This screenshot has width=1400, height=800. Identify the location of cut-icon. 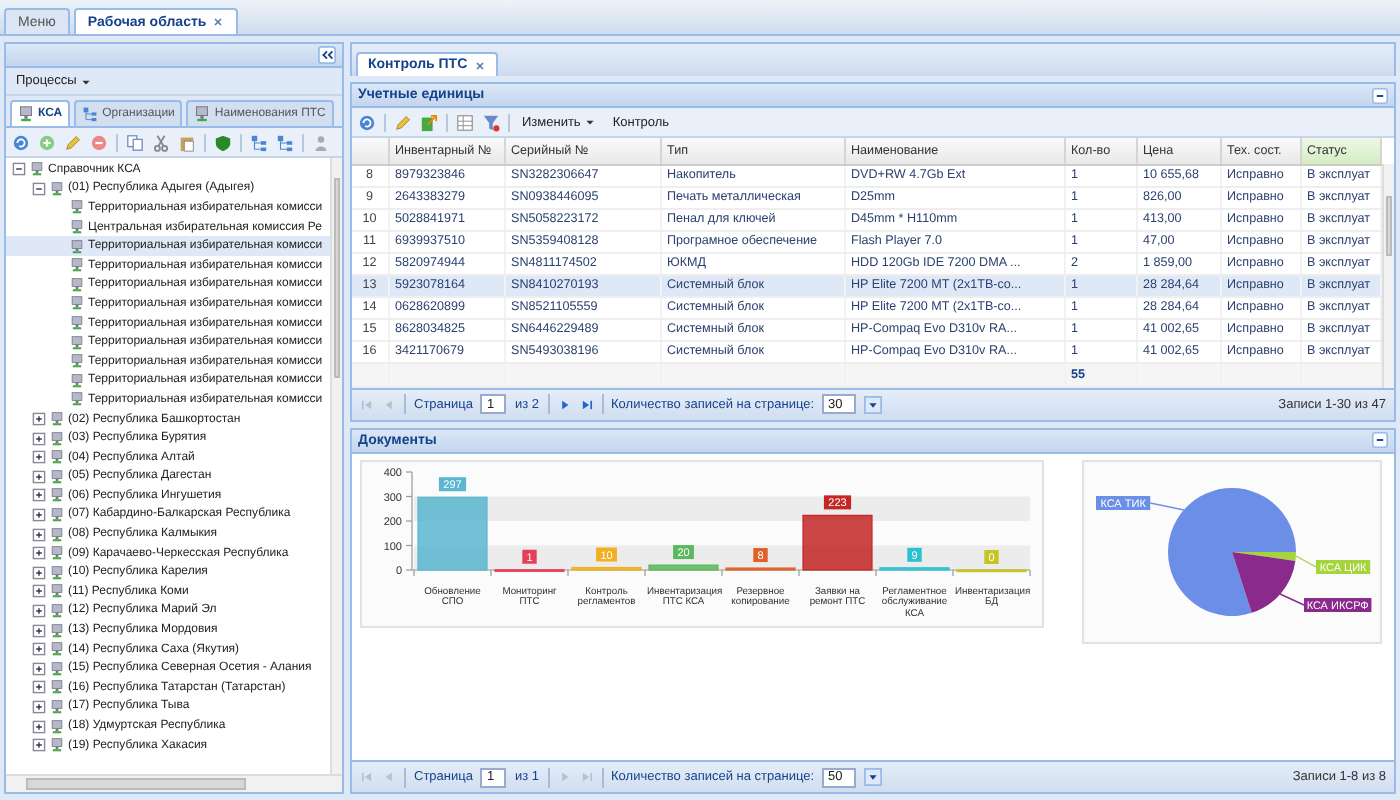
(161, 142).